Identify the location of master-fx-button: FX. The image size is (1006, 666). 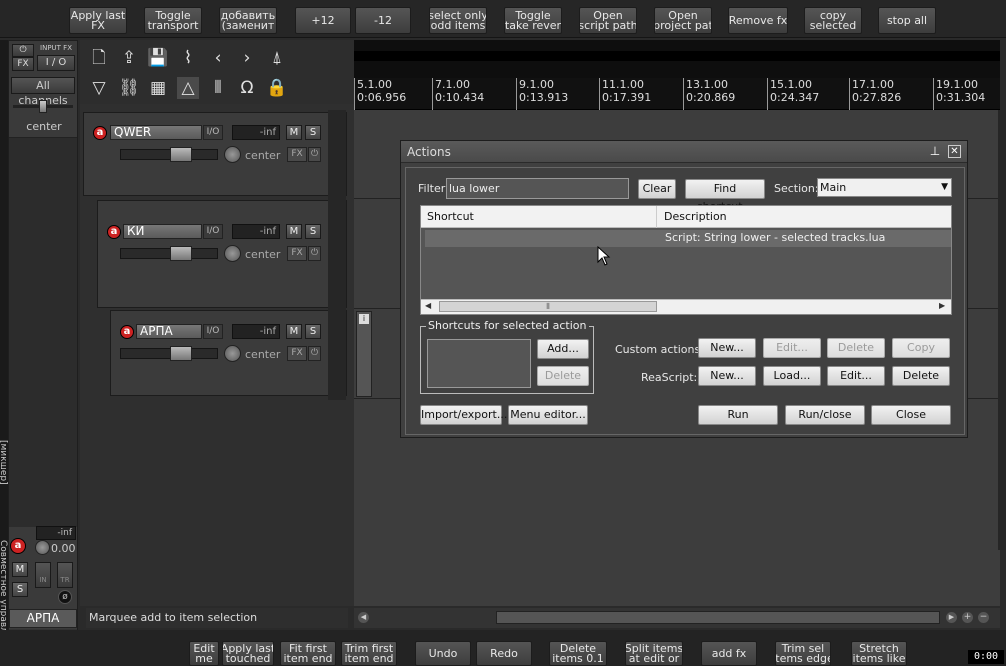
(23, 64).